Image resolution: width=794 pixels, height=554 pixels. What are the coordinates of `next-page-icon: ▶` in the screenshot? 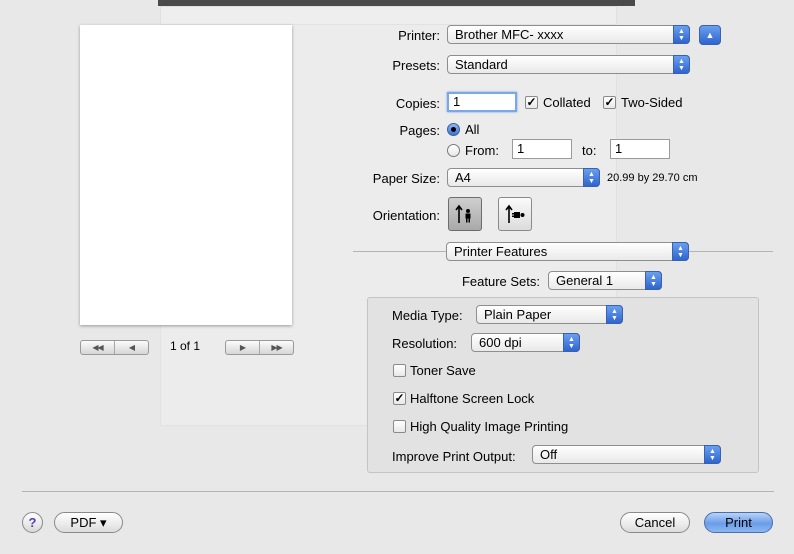 It's located at (242, 347).